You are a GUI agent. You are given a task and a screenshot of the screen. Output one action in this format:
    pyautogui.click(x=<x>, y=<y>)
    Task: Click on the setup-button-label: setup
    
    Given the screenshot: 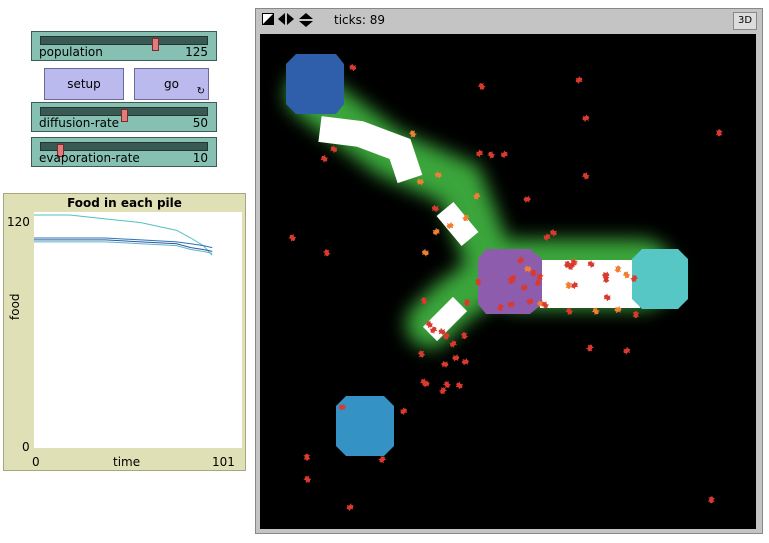 What is the action you would take?
    pyautogui.click(x=84, y=84)
    